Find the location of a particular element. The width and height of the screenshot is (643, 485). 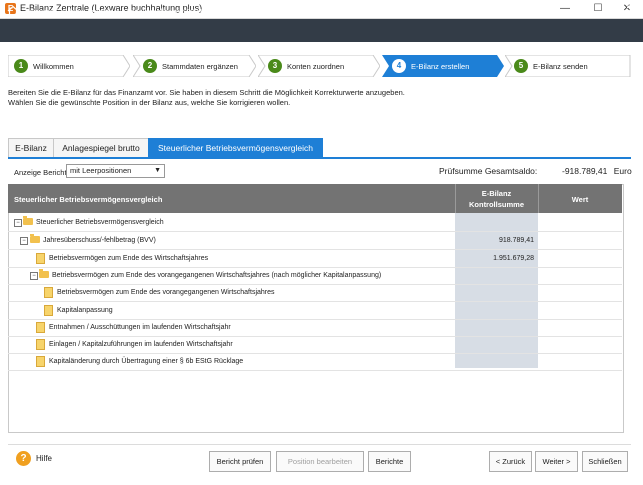

step-label: Konten zuordnen is located at coordinates (316, 66).